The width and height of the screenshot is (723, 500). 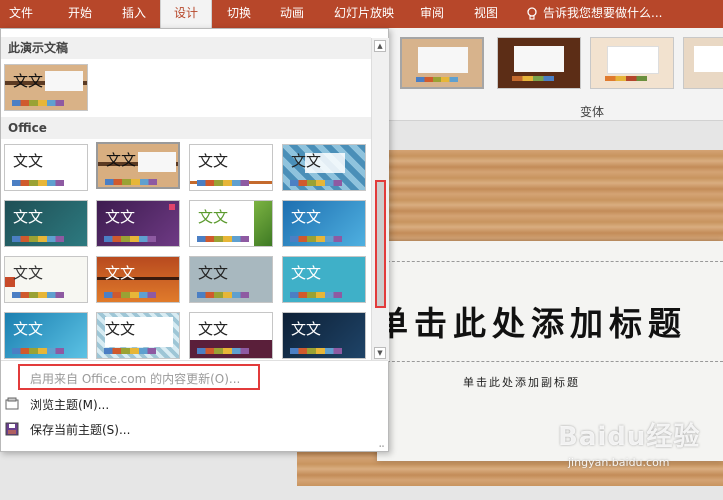 What do you see at coordinates (194, 360) in the screenshot?
I see `menu-divider` at bounding box center [194, 360].